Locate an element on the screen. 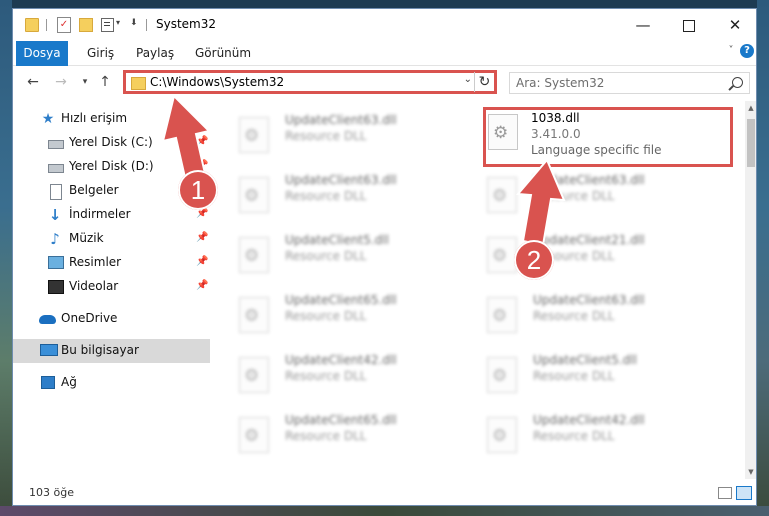 Image resolution: width=769 pixels, height=516 pixels. refresh-button: ↻ is located at coordinates (484, 82).